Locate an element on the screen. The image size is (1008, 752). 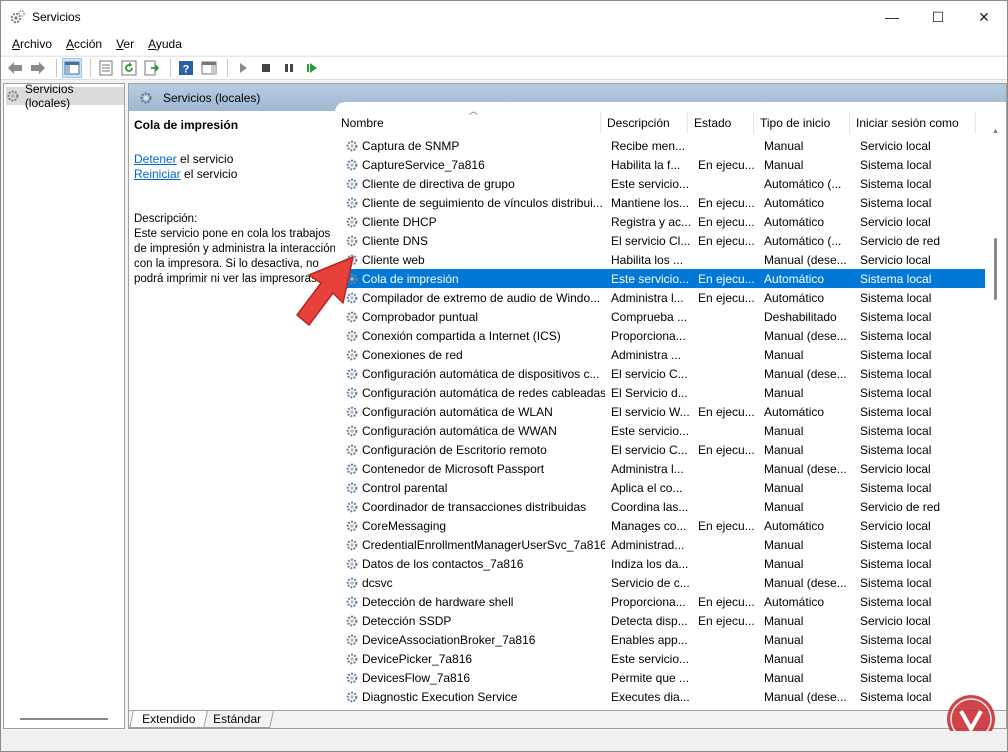
restart-service-link: Reiniciar is located at coordinates (157, 174).